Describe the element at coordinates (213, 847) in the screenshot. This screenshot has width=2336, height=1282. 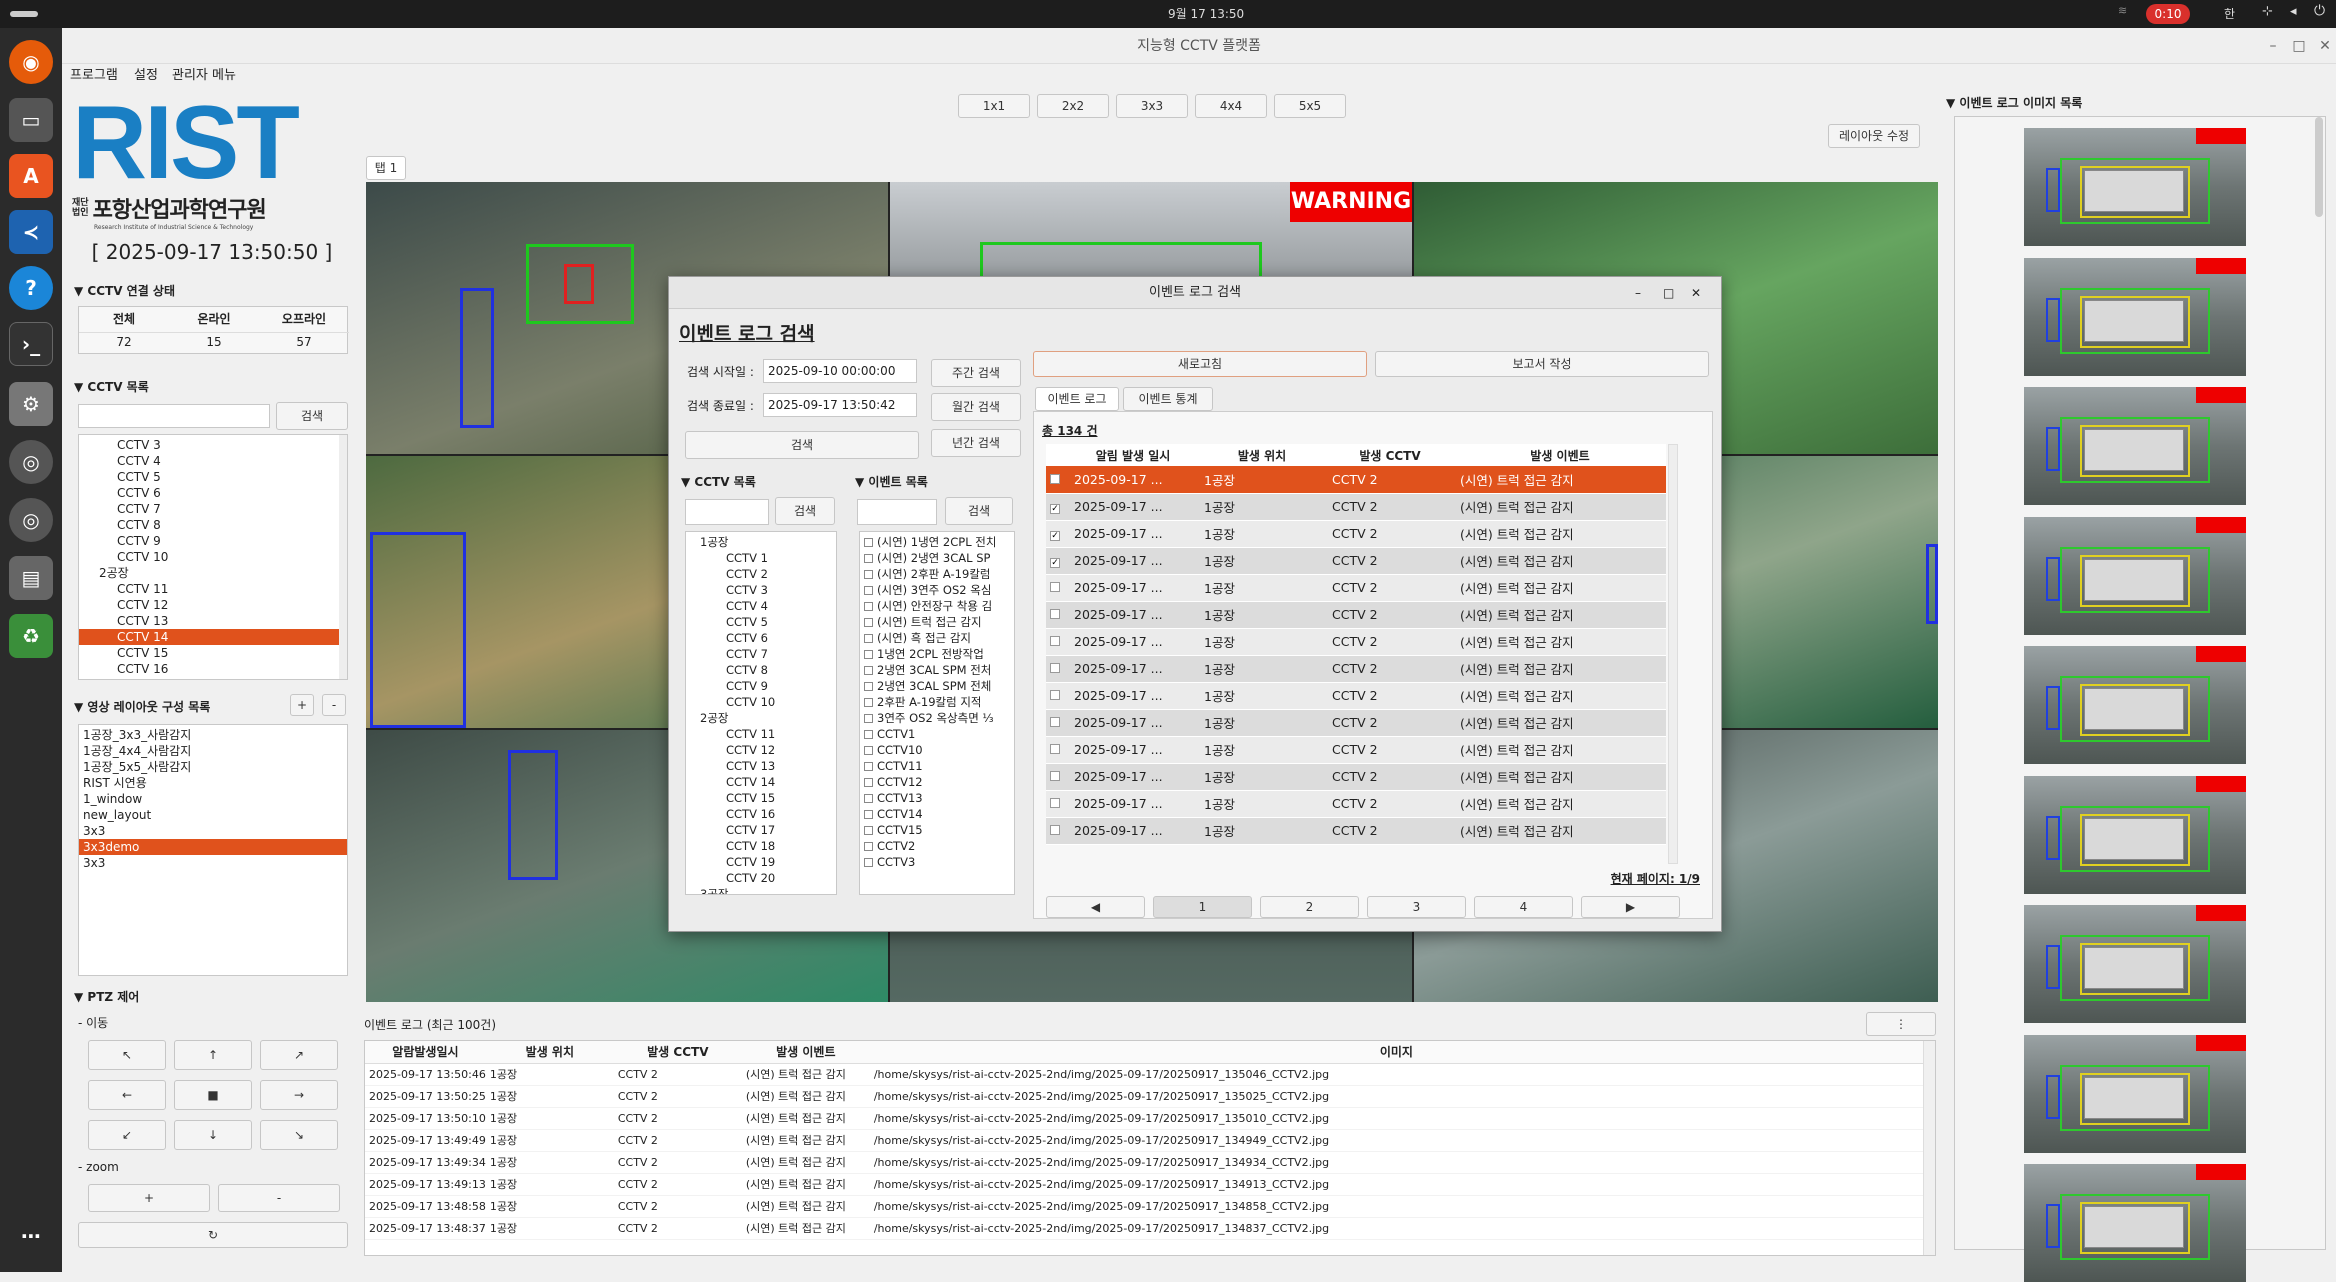
I see `layout-list-item: 3x3demo` at that location.